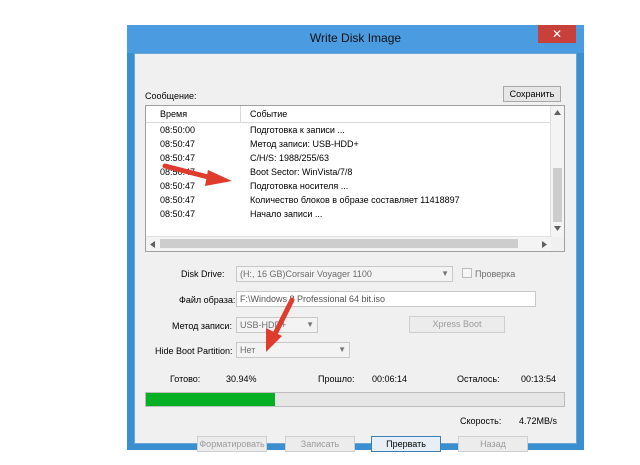 This screenshot has height=465, width=640. Describe the element at coordinates (280, 324) in the screenshot. I see `arrow-to-progress-icon` at that location.